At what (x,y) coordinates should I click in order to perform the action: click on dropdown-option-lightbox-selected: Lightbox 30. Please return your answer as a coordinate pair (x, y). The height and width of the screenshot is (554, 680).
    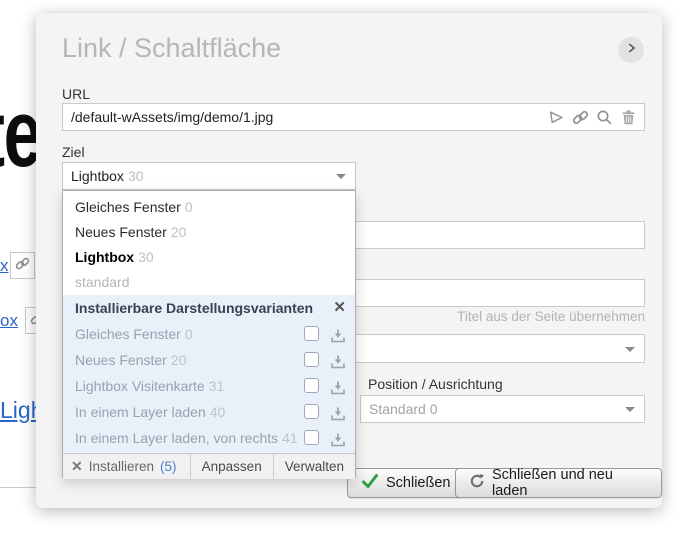
    Looking at the image, I should click on (209, 257).